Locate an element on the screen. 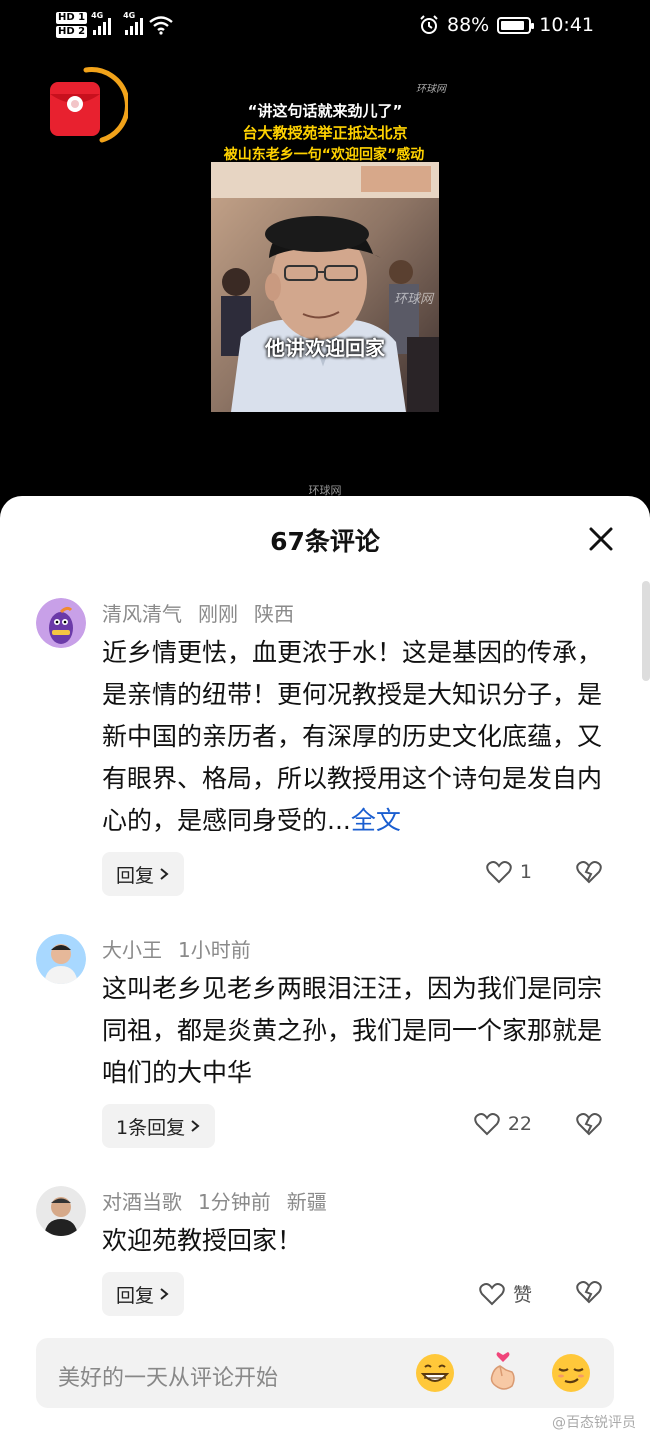 Image resolution: width=650 pixels, height=1444 pixels. like-button: 22 is located at coordinates (503, 1124).